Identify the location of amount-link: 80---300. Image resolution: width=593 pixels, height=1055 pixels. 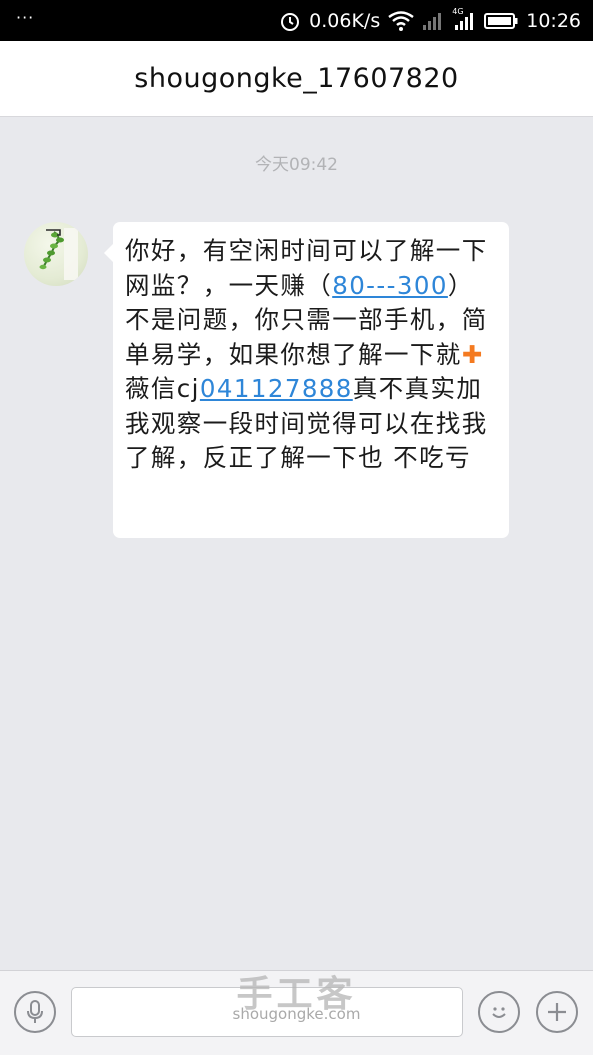
(390, 285).